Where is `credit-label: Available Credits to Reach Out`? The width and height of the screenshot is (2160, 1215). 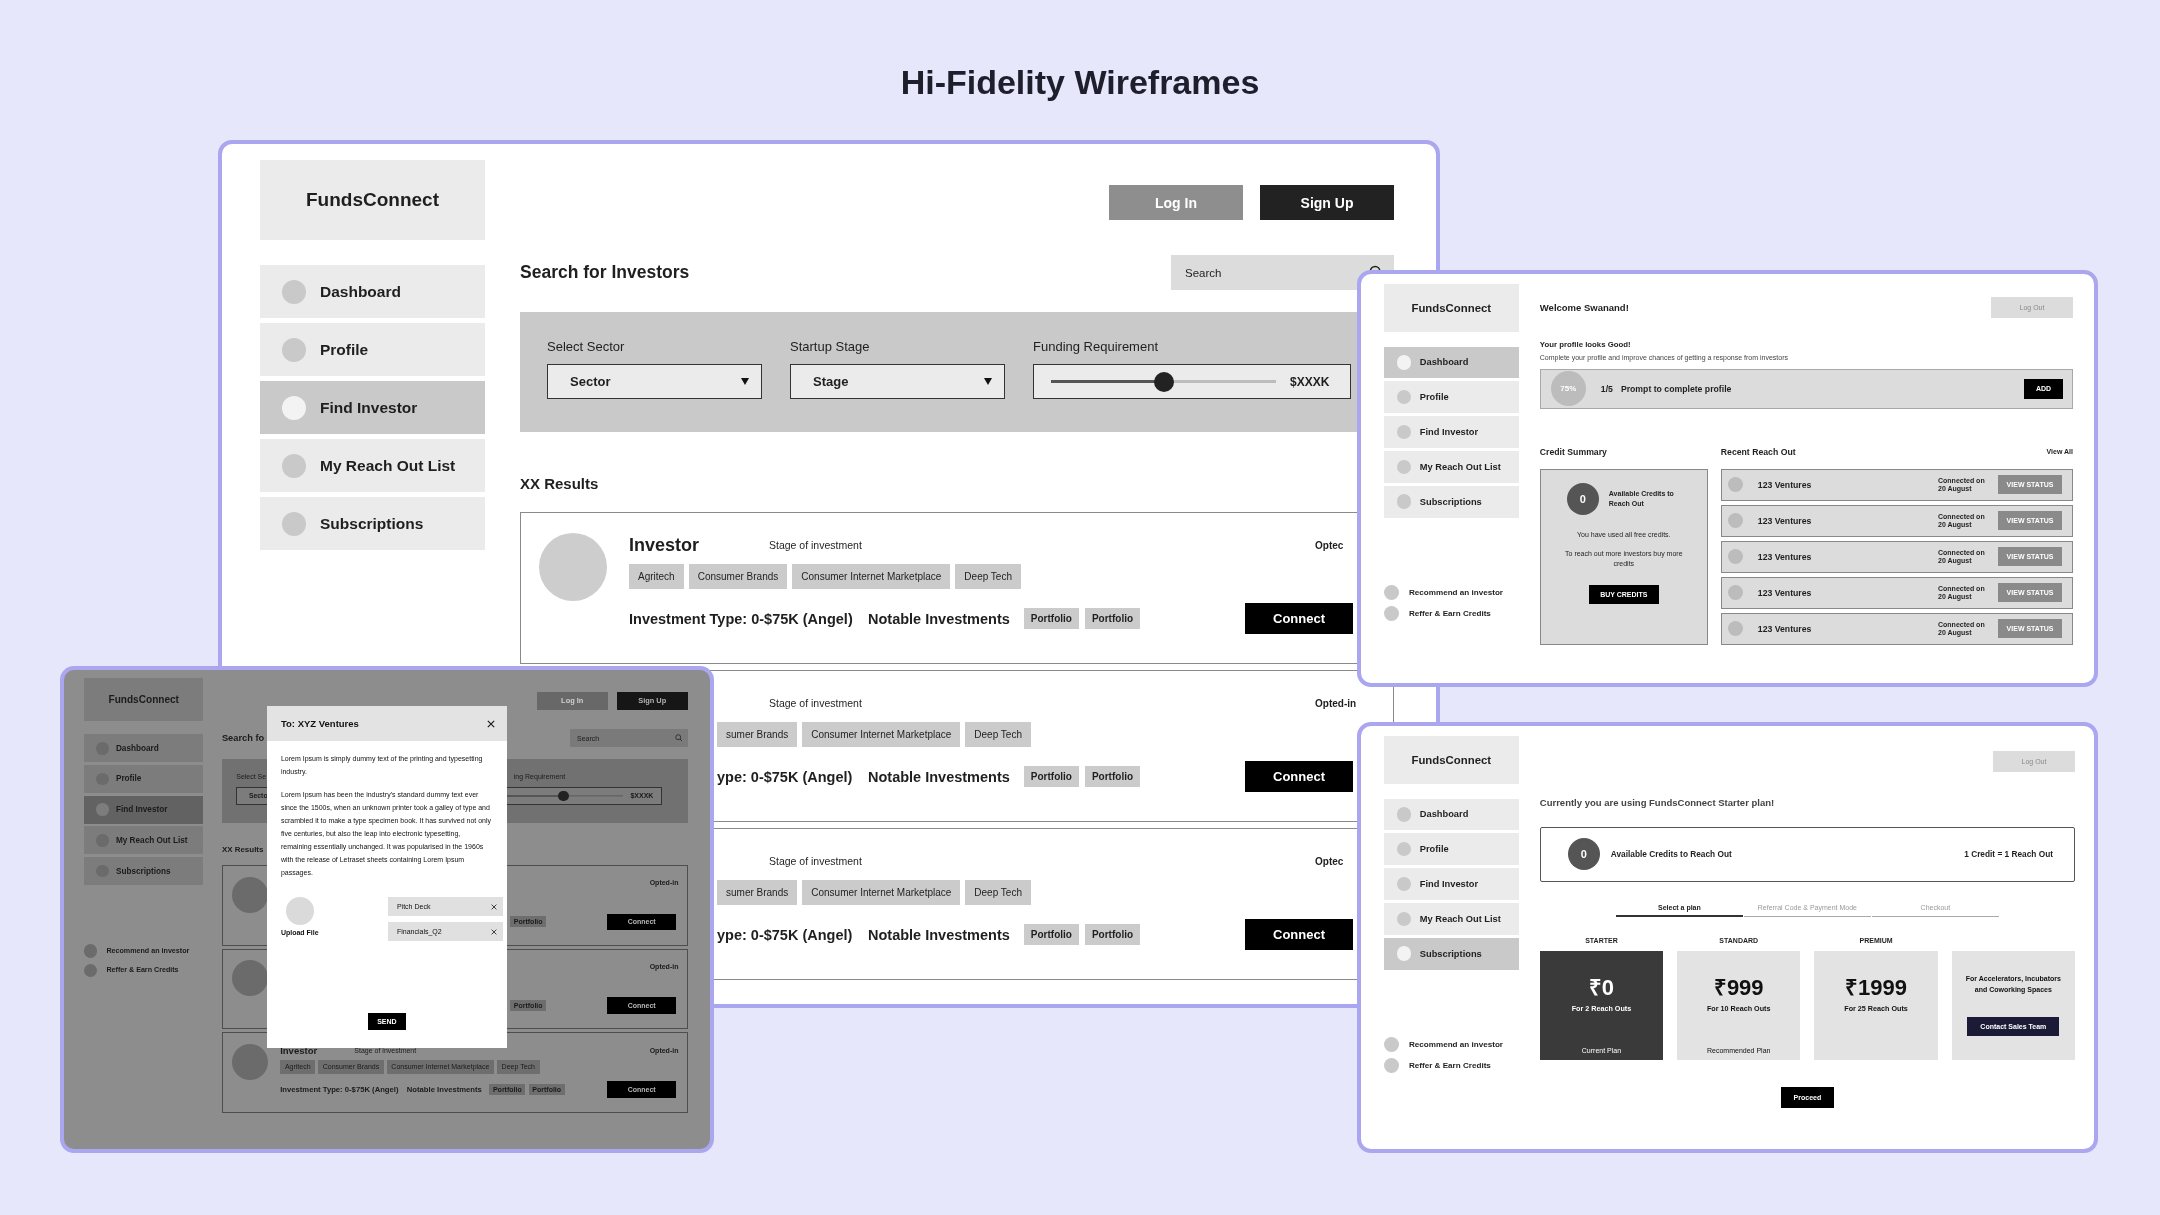 credit-label: Available Credits to Reach Out is located at coordinates (1671, 854).